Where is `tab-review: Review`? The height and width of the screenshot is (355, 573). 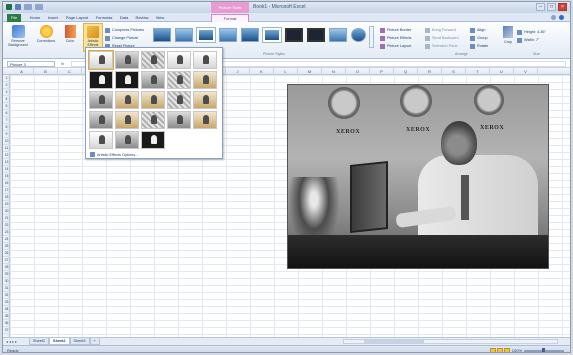 tab-review: Review is located at coordinates (142, 18).